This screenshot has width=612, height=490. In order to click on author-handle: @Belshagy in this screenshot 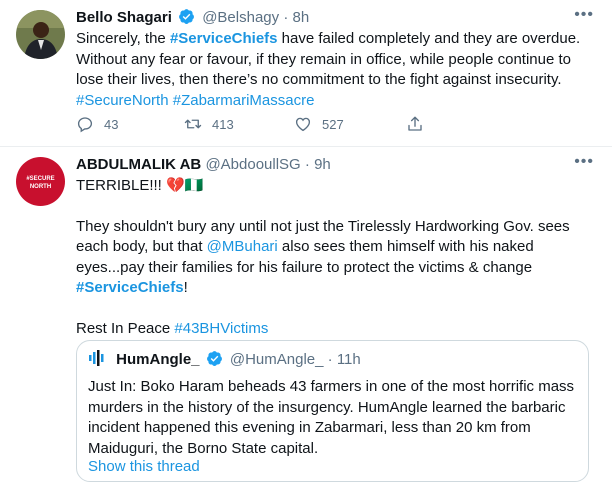, I will do `click(240, 17)`.